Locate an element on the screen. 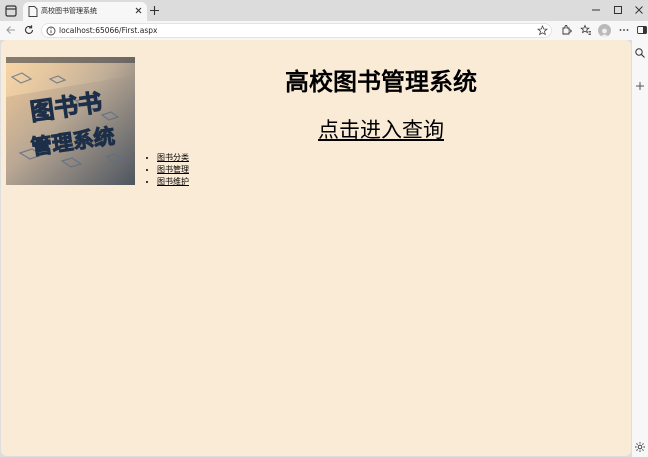  maximize-icon is located at coordinates (618, 10).